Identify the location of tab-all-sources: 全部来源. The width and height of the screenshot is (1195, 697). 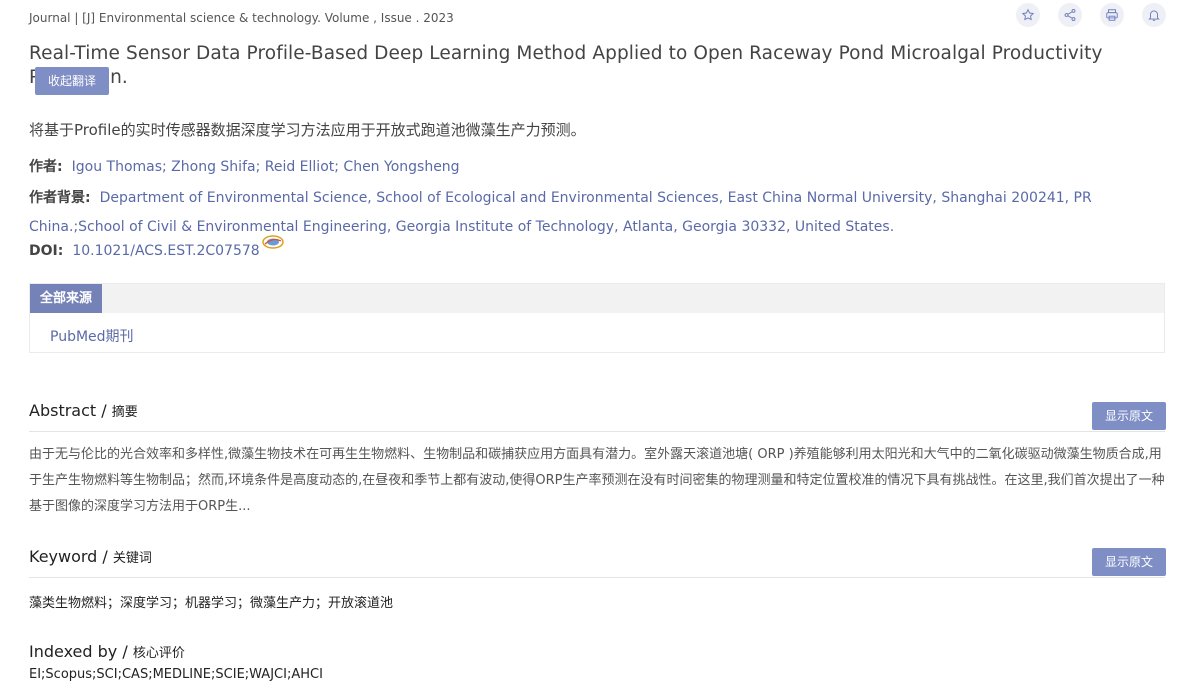
(66, 298).